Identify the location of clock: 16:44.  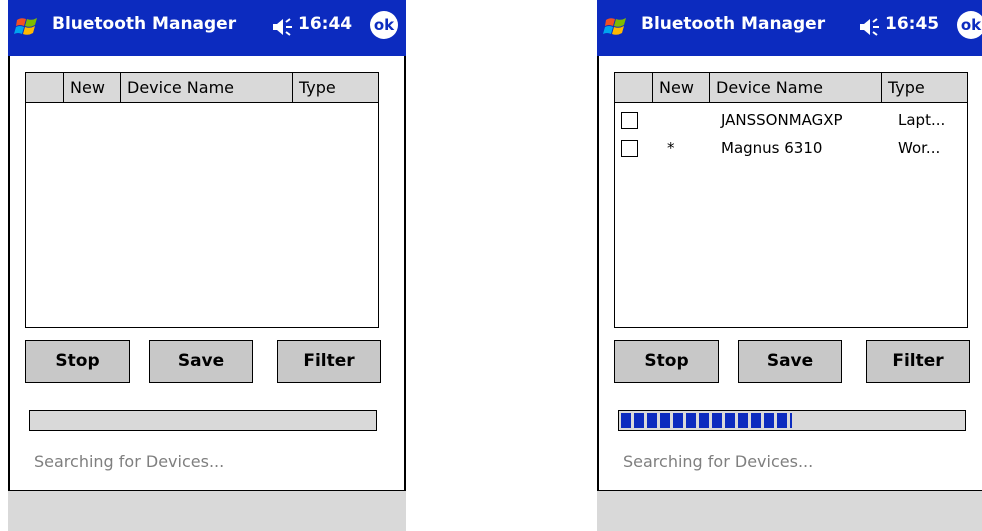
(325, 24).